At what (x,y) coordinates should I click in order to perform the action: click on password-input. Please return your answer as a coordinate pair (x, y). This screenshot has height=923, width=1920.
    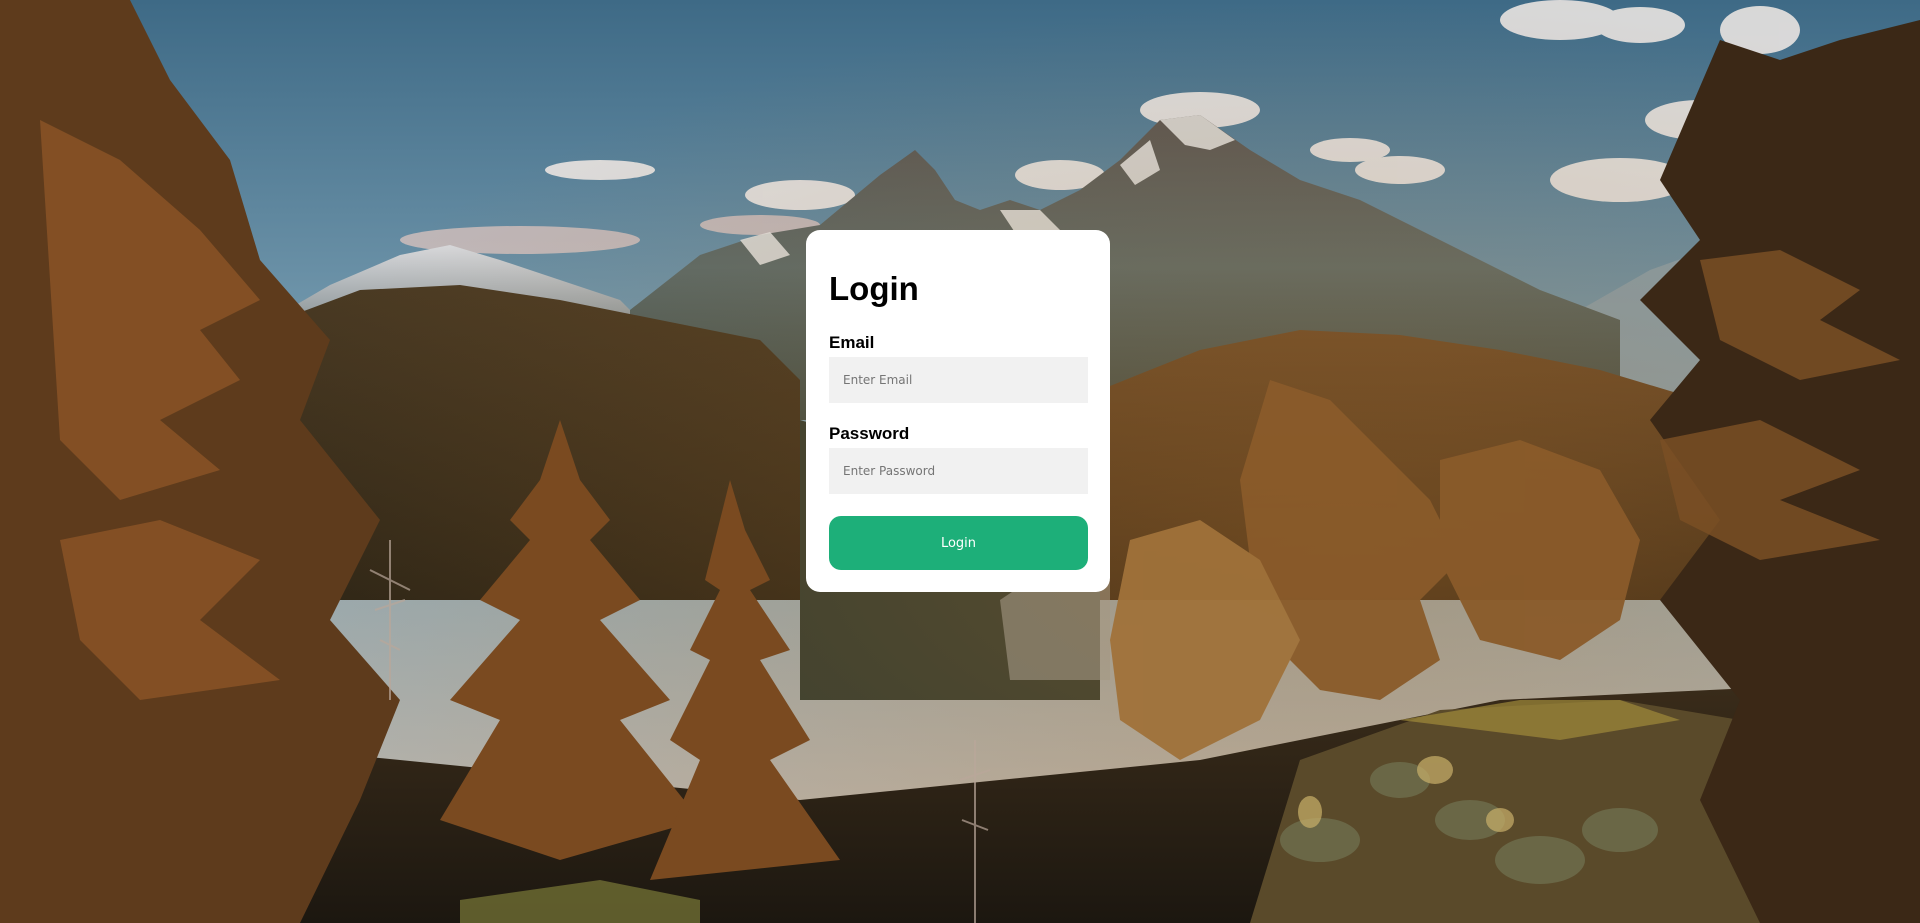
    Looking at the image, I should click on (958, 471).